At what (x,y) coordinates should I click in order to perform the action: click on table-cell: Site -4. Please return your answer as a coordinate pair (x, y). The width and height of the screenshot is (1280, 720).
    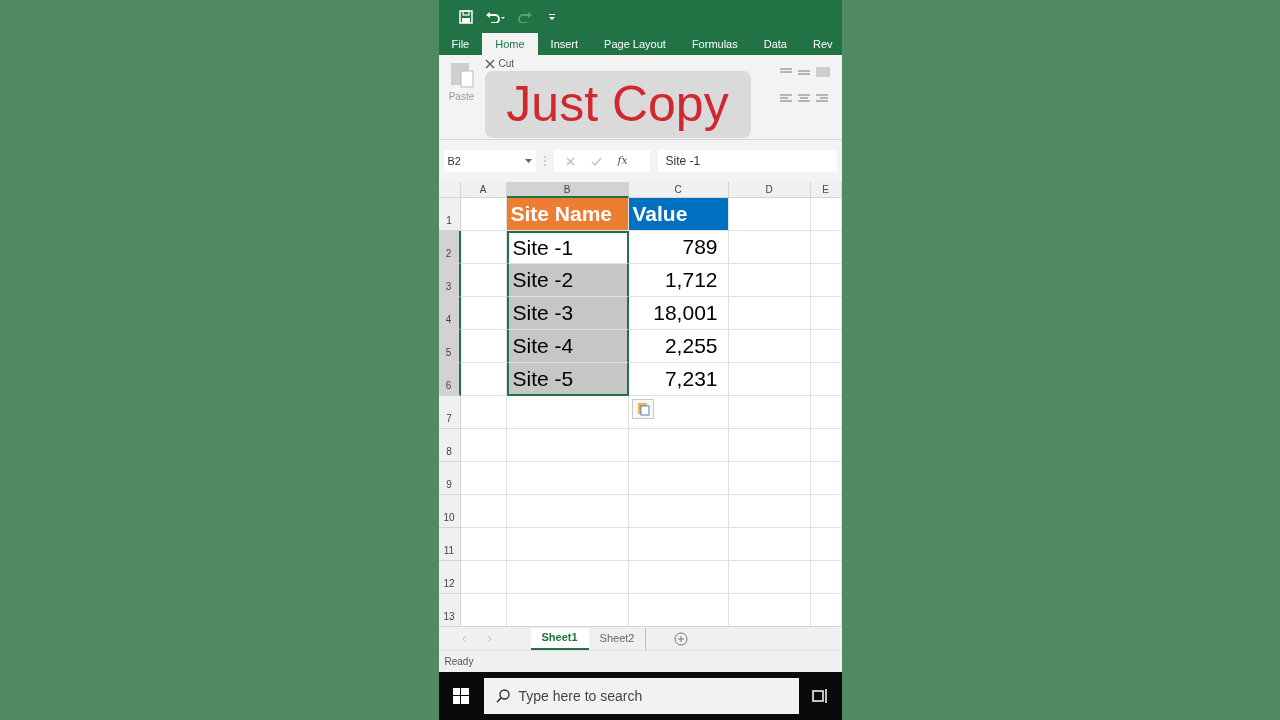
    Looking at the image, I should click on (567, 346).